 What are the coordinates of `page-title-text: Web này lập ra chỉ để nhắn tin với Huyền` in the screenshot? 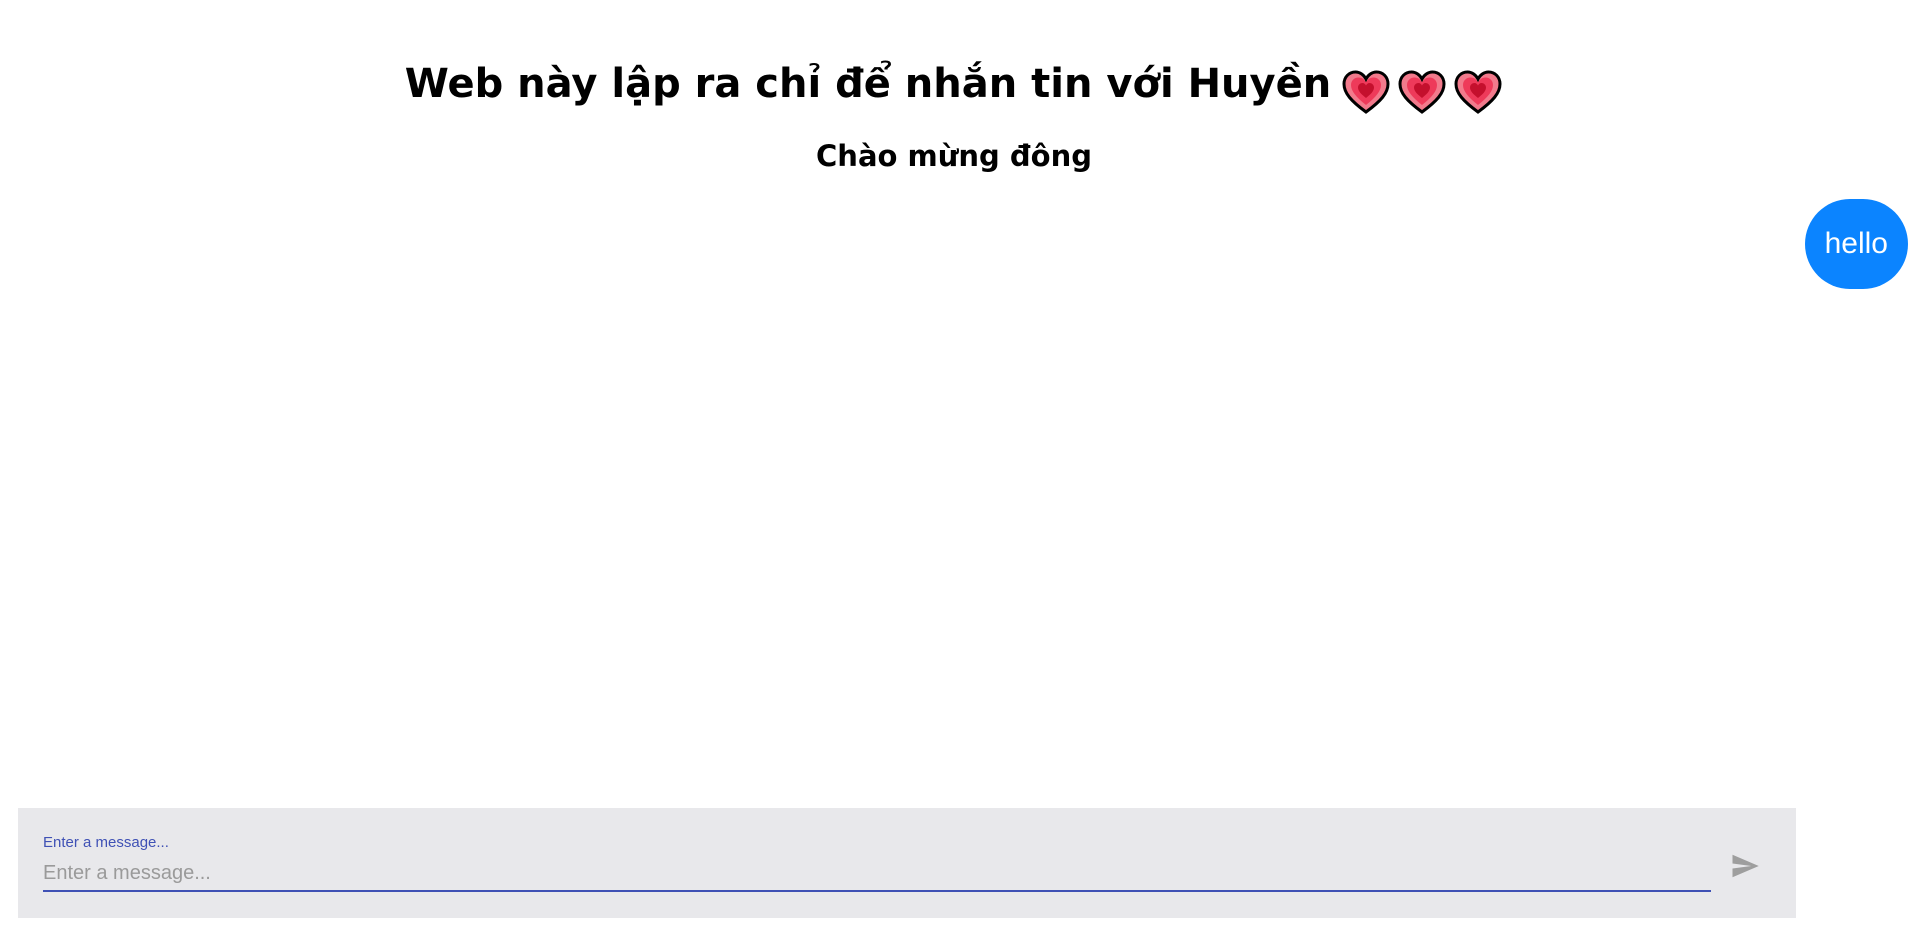 It's located at (868, 84).